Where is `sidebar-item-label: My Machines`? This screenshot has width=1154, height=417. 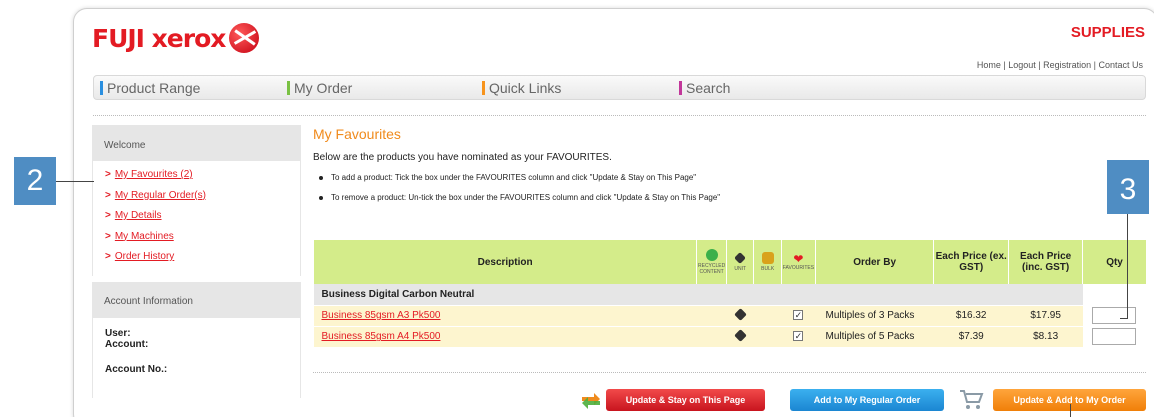 sidebar-item-label: My Machines is located at coordinates (144, 236).